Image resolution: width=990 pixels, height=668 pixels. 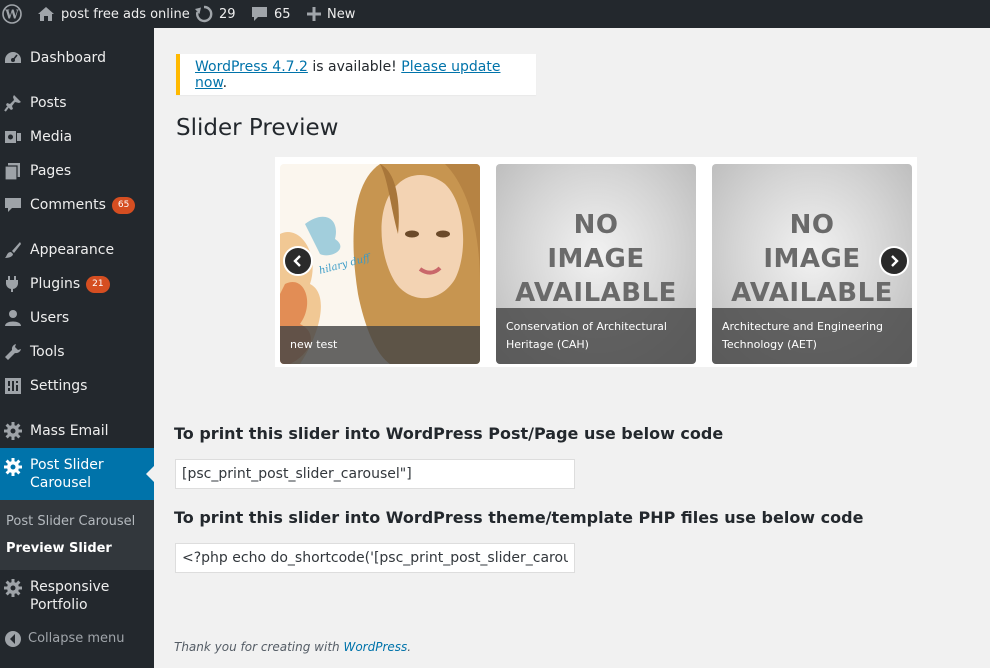 What do you see at coordinates (70, 521) in the screenshot?
I see `submenu-item-post-slider-carousel: Post Slider Carousel` at bounding box center [70, 521].